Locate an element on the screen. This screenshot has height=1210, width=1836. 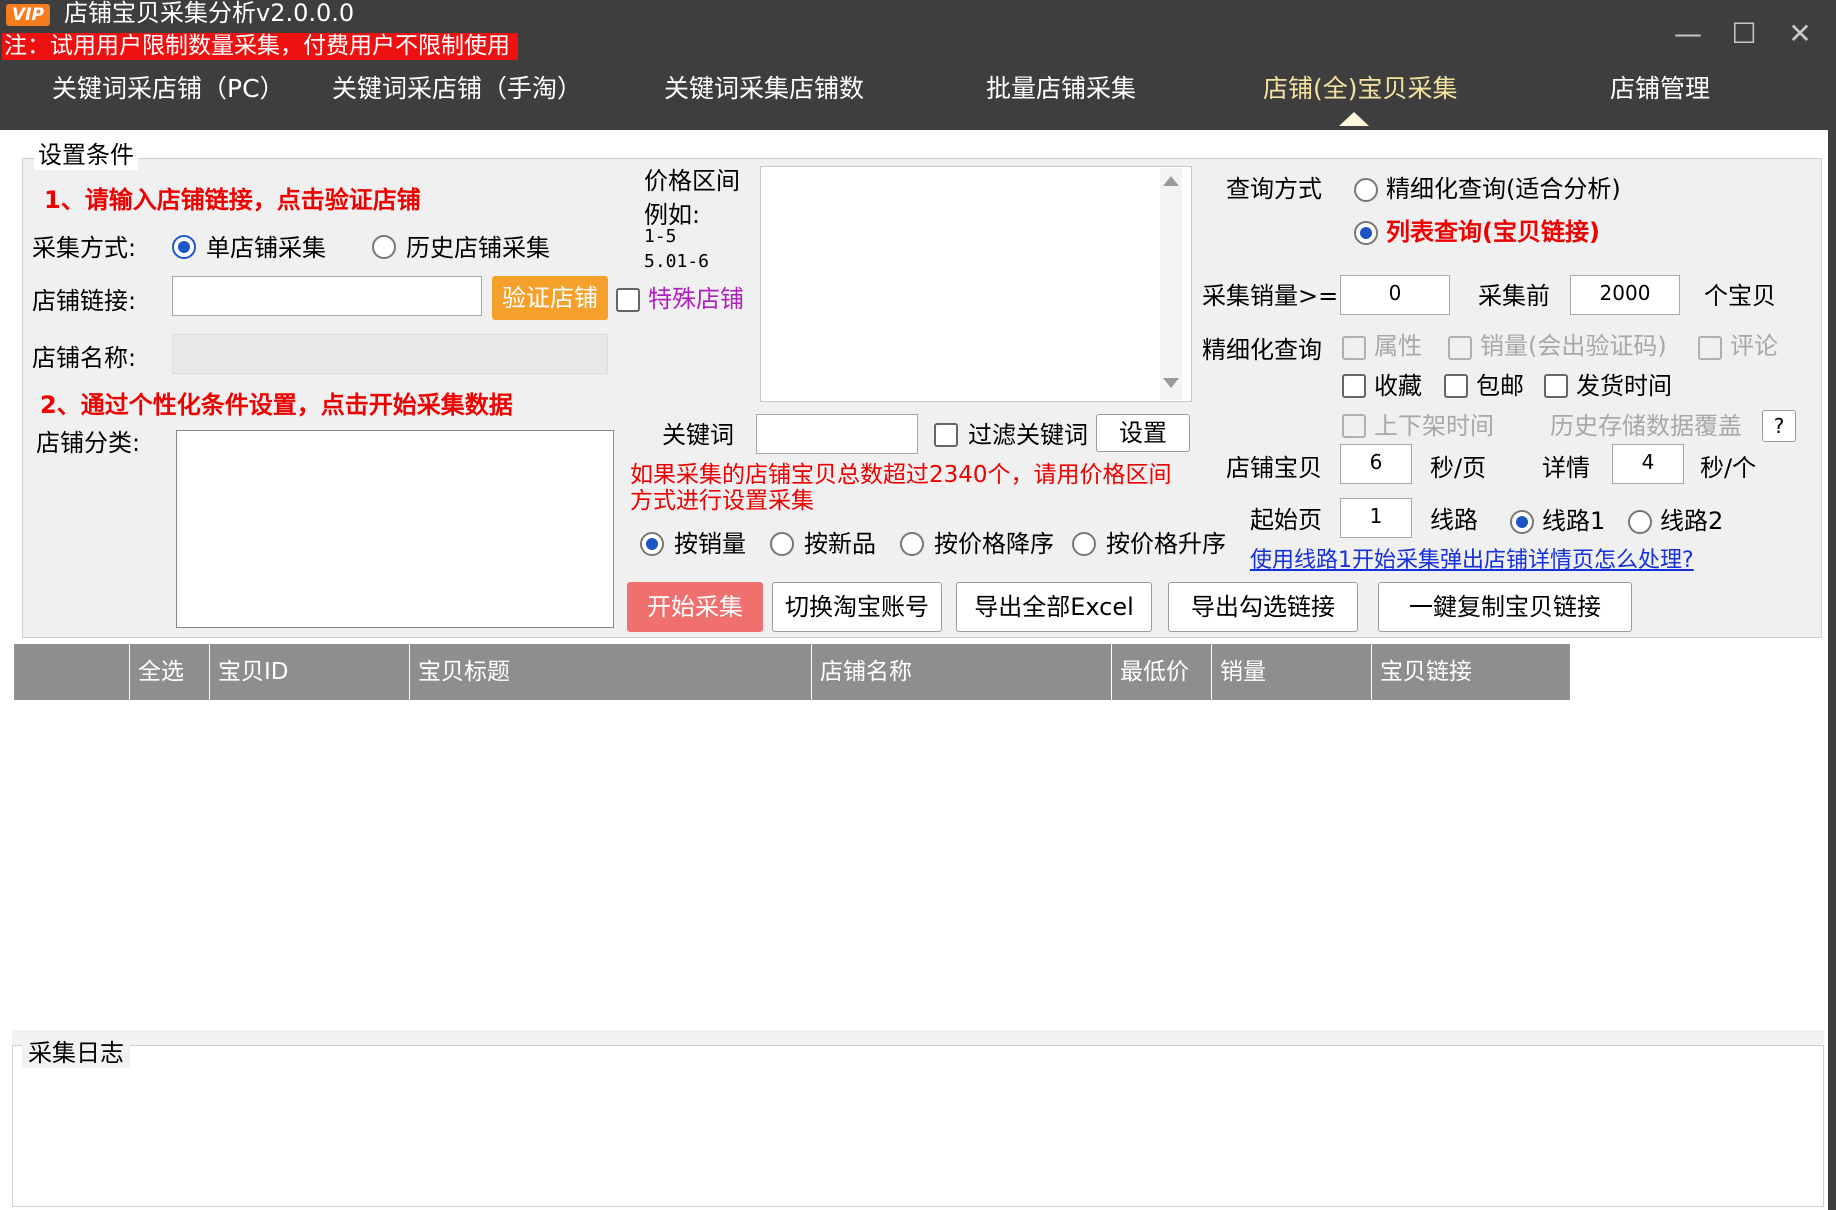
filter-keyword-checkbox is located at coordinates (946, 435).